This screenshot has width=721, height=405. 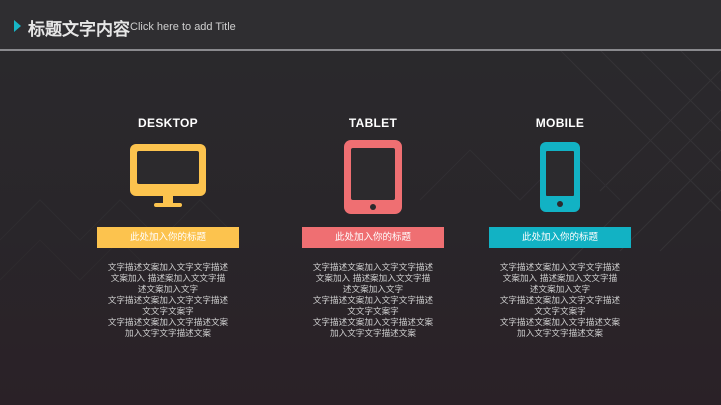 What do you see at coordinates (79, 27) in the screenshot?
I see `page-title: 标题文字内容` at bounding box center [79, 27].